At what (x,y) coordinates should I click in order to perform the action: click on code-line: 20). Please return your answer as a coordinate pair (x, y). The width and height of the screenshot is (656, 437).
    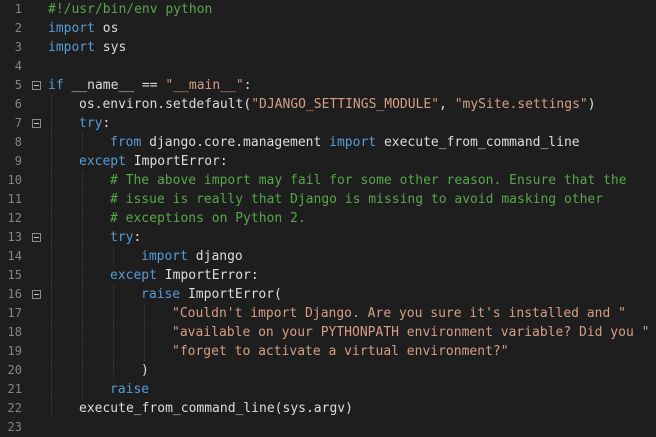
    Looking at the image, I should click on (328, 370).